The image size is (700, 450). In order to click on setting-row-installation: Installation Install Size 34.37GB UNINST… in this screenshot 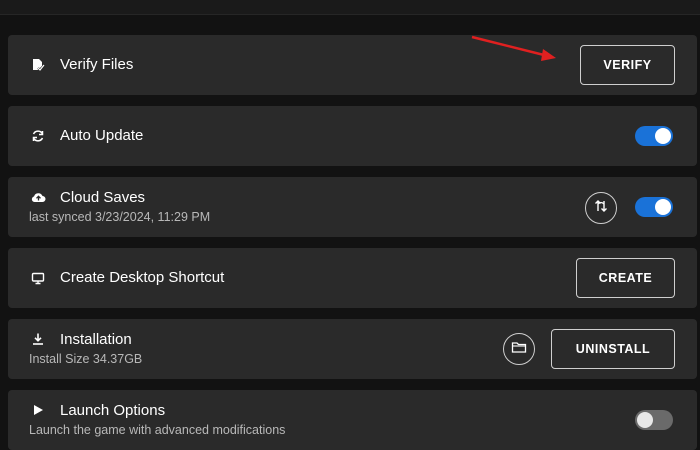, I will do `click(352, 349)`.